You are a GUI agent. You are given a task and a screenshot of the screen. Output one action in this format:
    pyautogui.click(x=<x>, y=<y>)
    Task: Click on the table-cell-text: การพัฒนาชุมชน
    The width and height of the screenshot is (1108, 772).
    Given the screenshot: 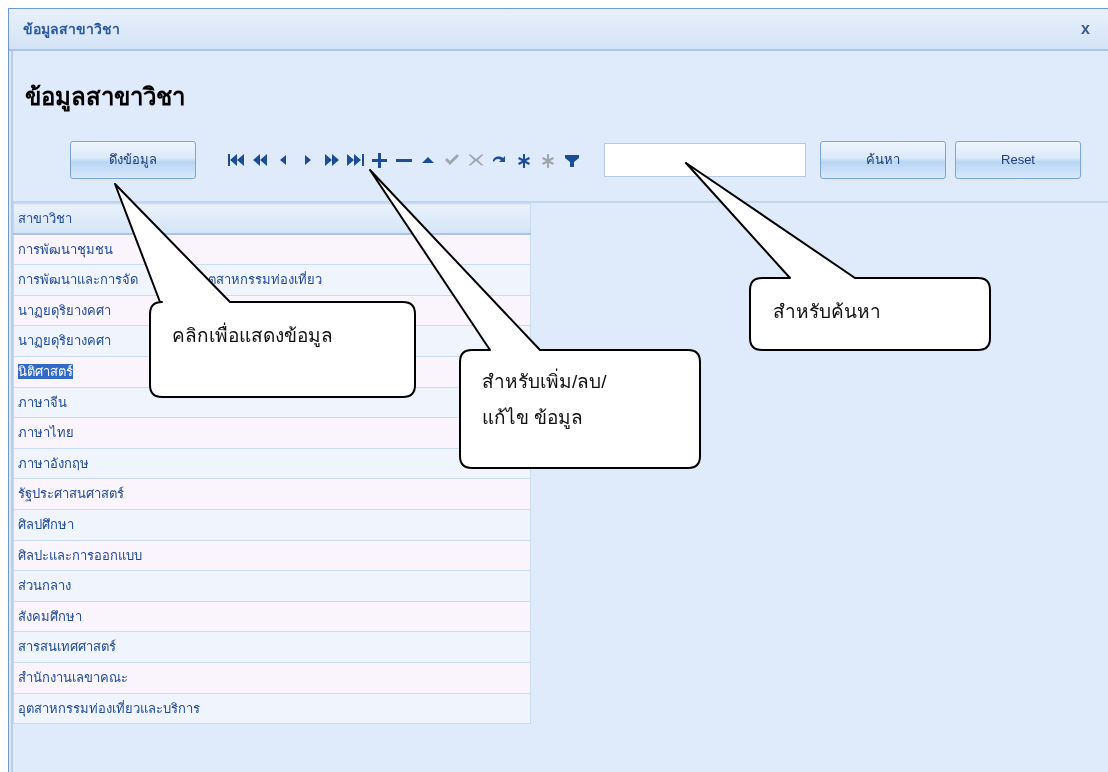 What is the action you would take?
    pyautogui.click(x=65, y=249)
    